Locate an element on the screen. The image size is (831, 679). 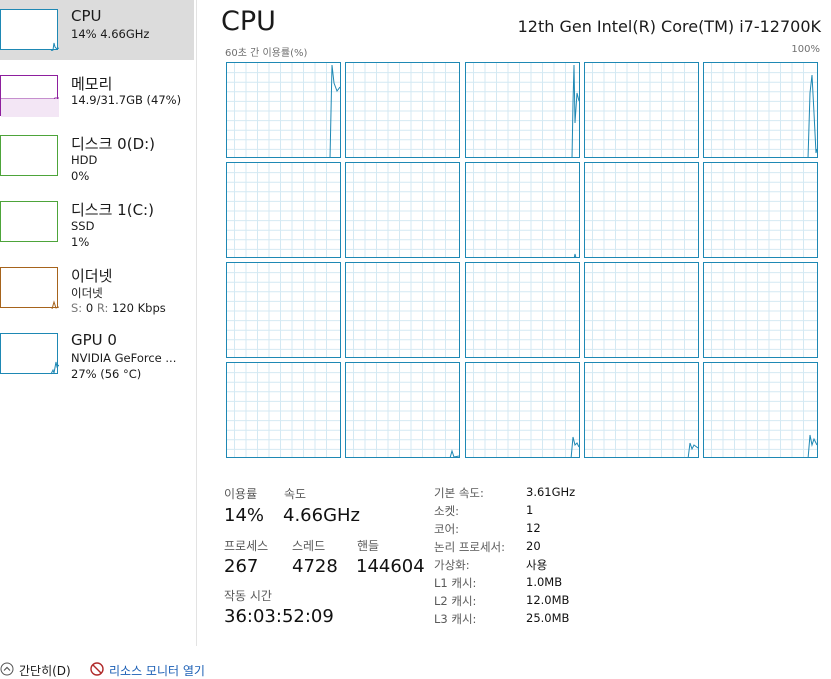
sidebar-item-type: HDD is located at coordinates (84, 160).